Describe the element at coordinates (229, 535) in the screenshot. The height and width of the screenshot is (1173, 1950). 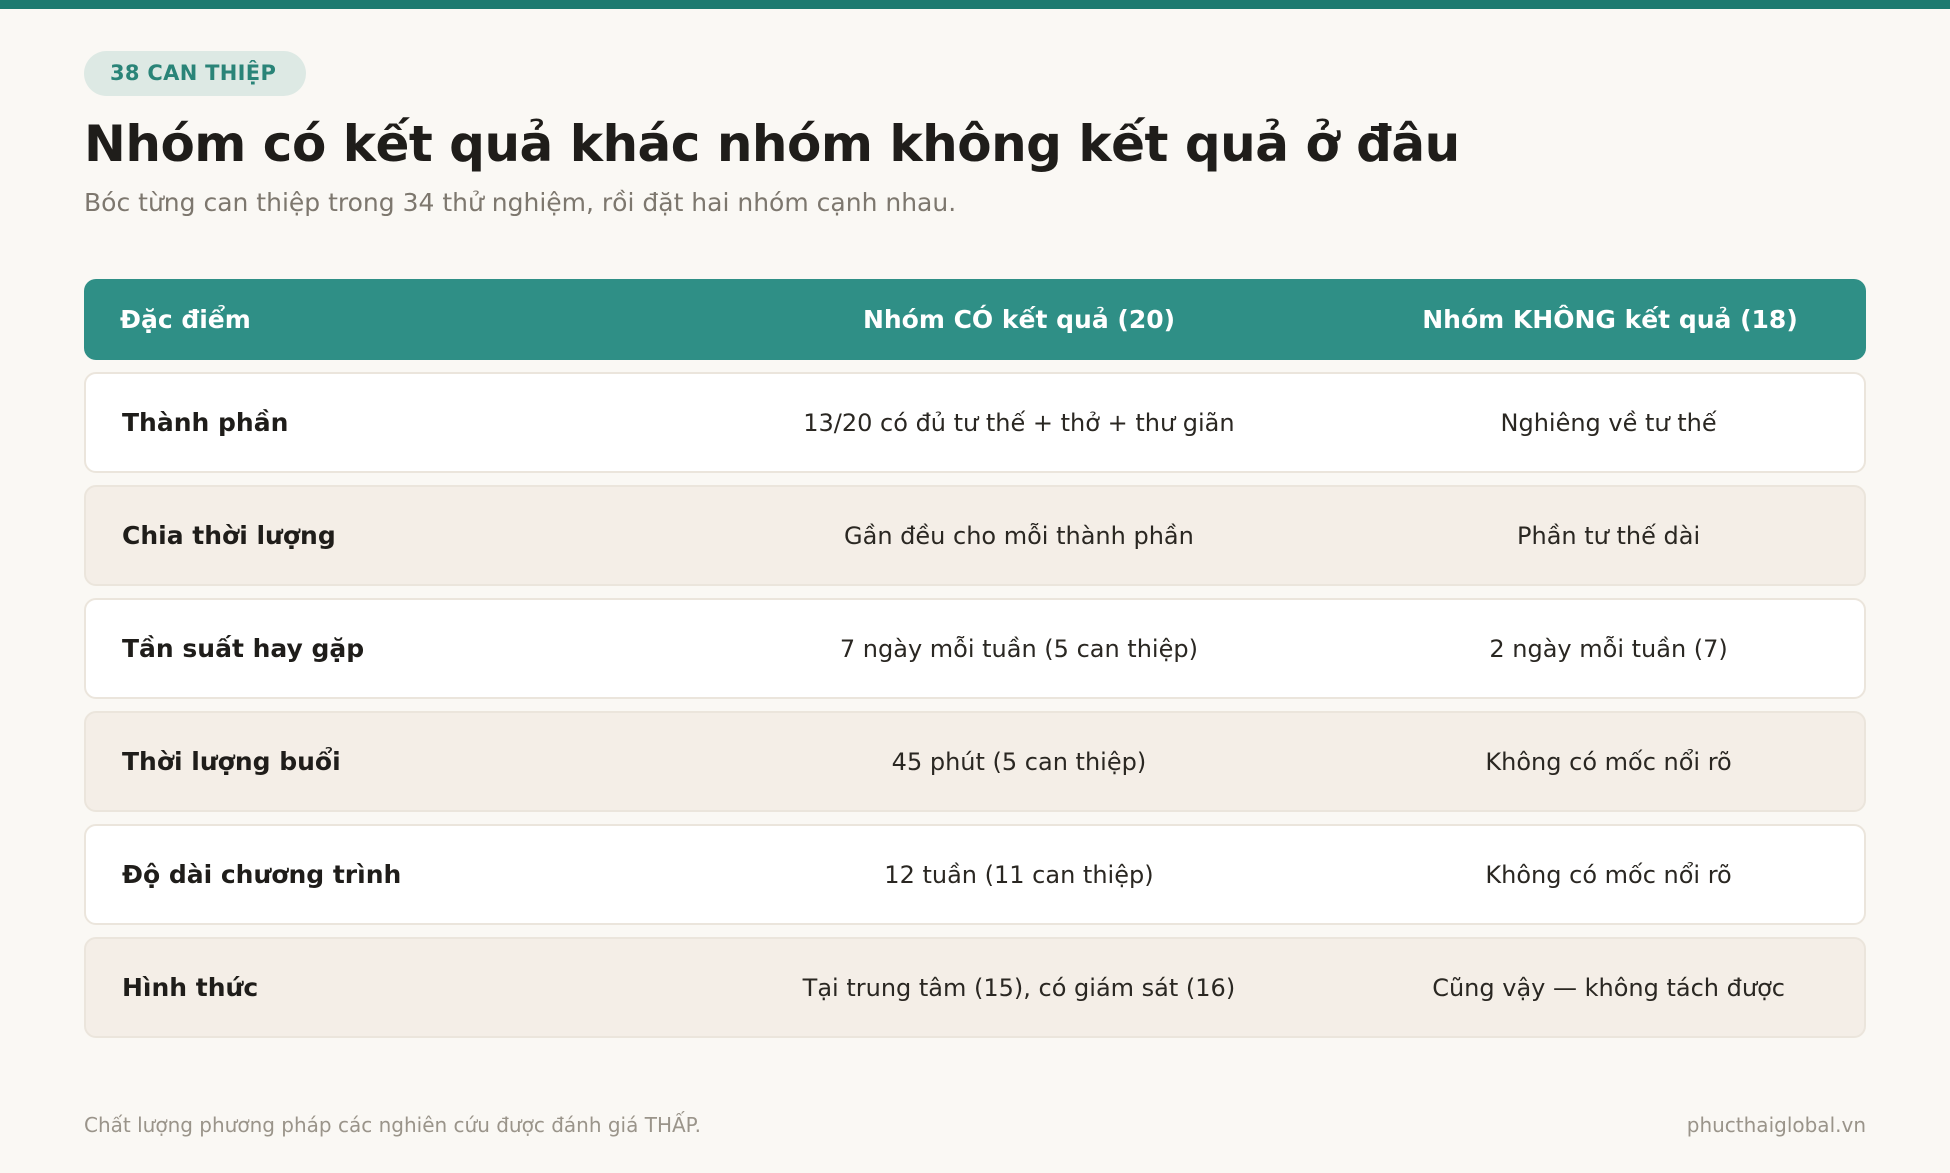
I see `row-label: Chia thời lượng` at that location.